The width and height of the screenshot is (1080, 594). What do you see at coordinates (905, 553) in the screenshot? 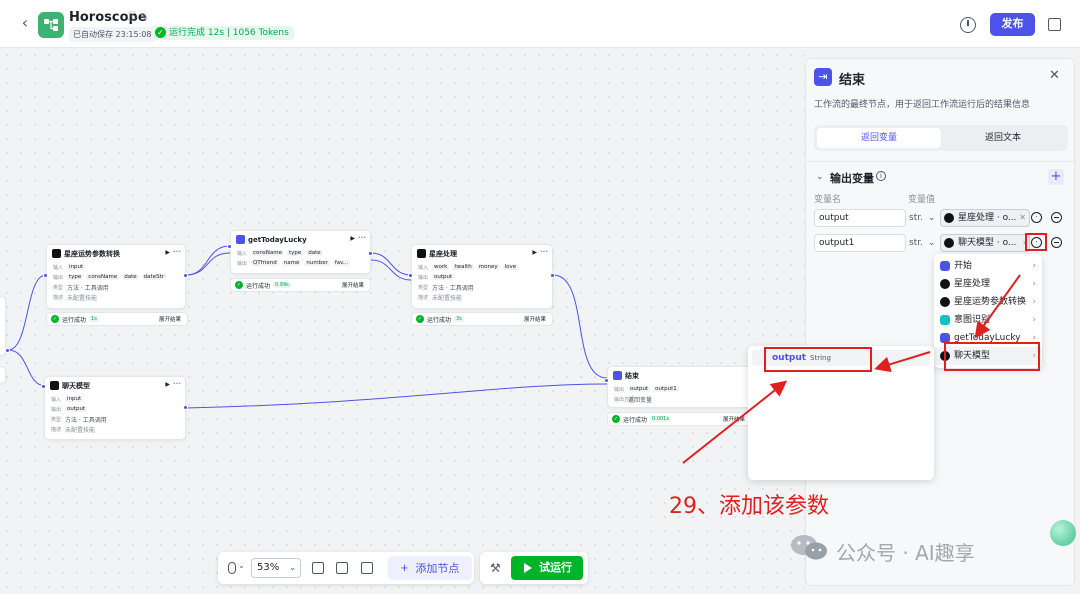
I see `watermark: 公众号 · AI趣享` at bounding box center [905, 553].